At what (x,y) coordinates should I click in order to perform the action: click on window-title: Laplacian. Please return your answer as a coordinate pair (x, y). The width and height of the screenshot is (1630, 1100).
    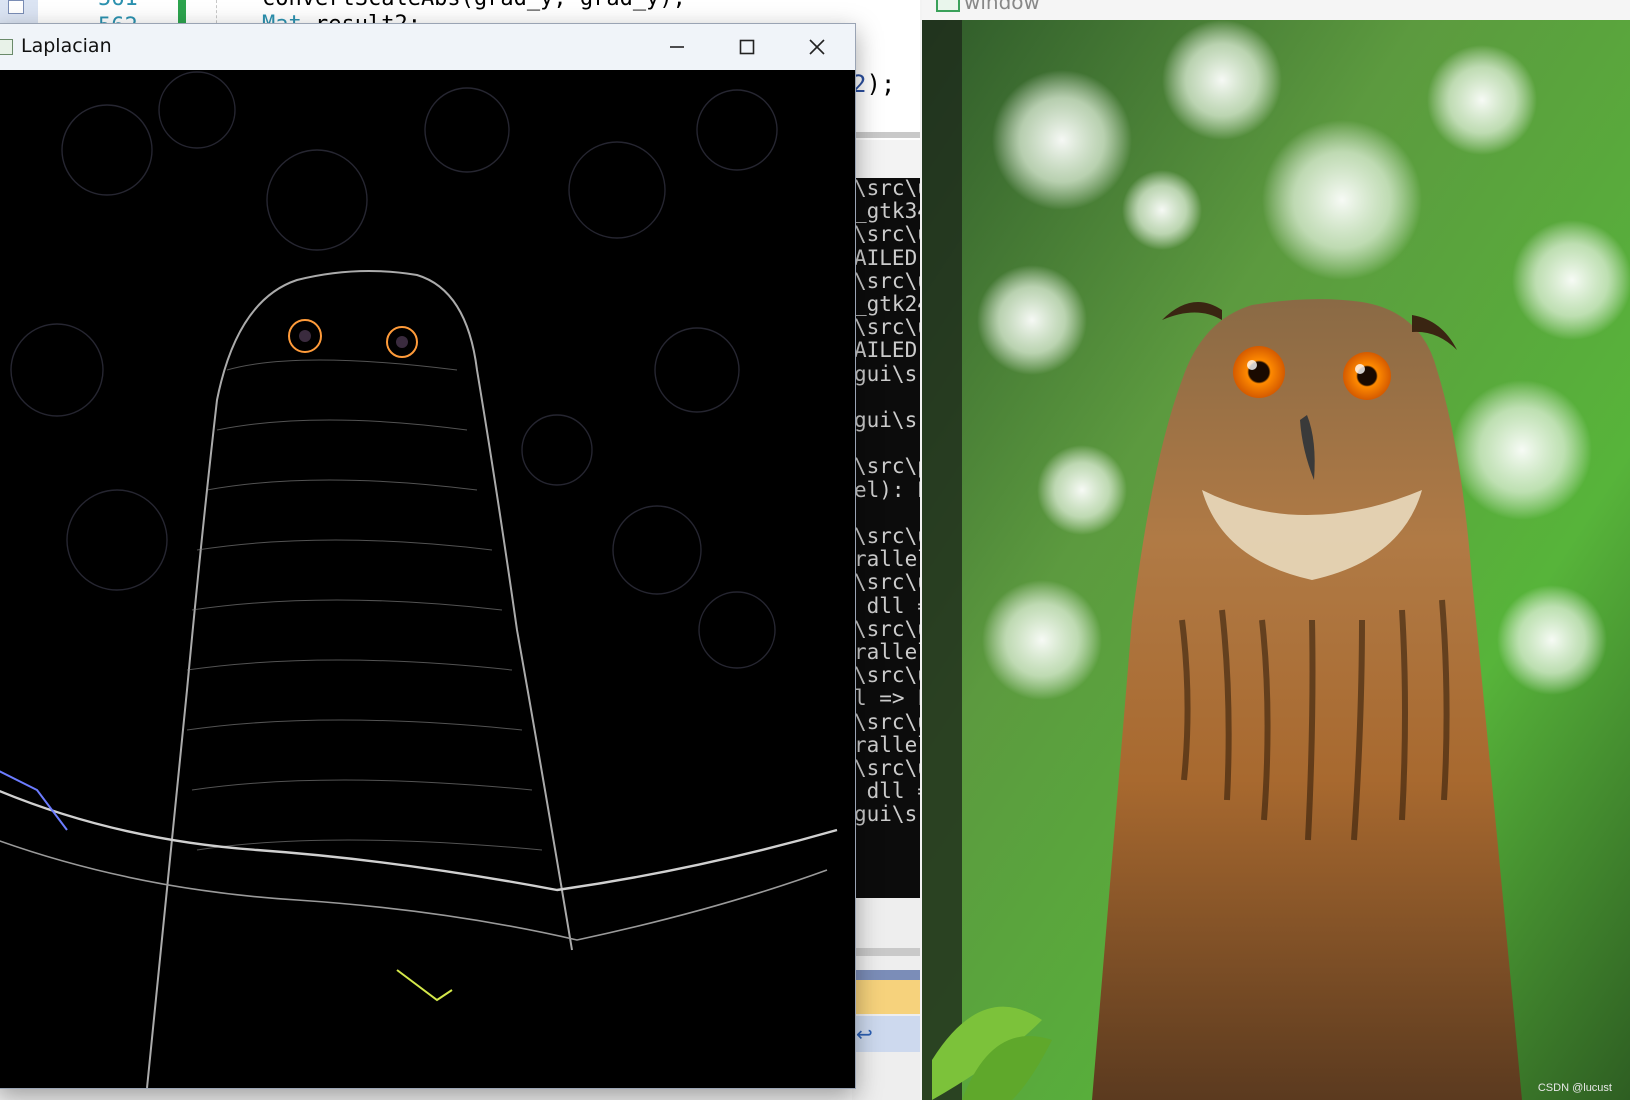
    Looking at the image, I should click on (66, 46).